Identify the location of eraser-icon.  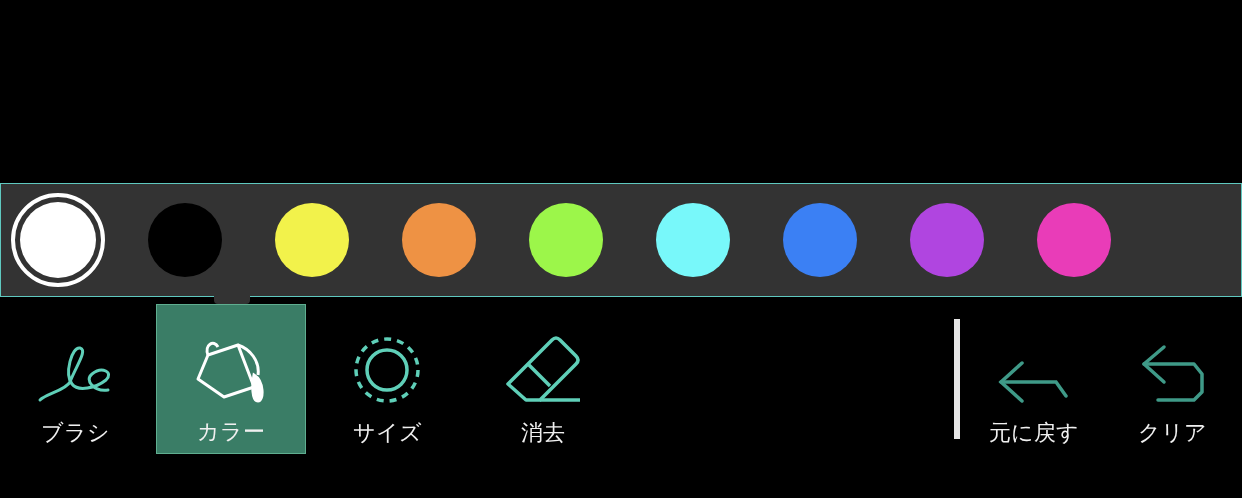
(543, 370).